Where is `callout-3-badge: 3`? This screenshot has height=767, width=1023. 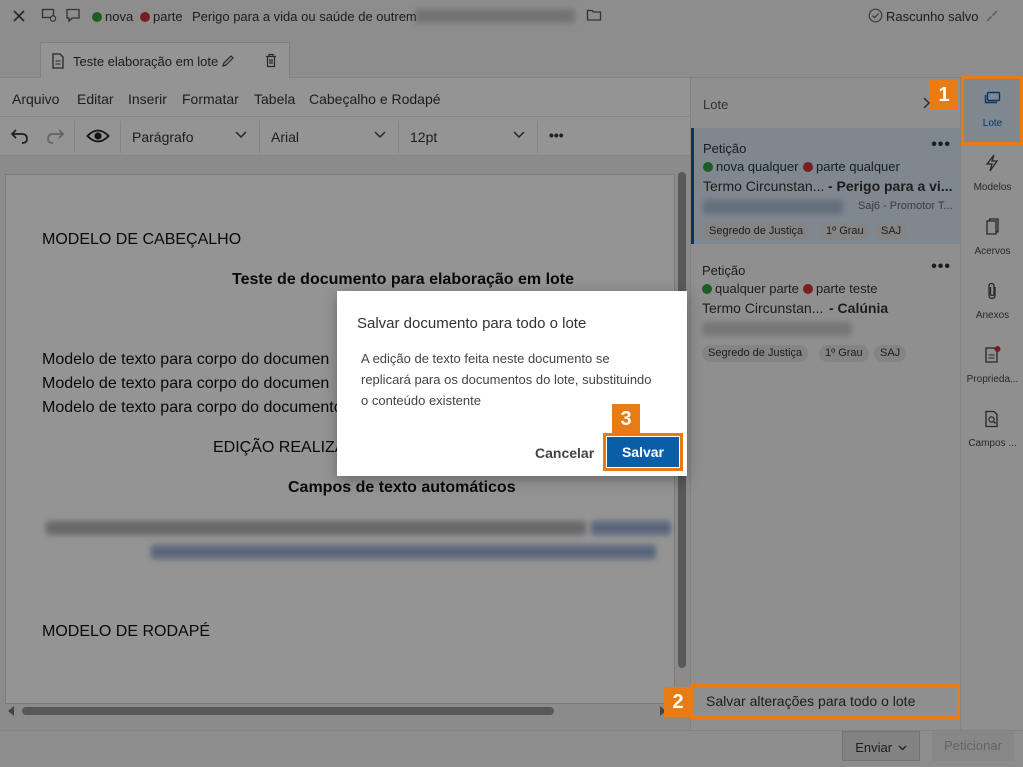
callout-3-badge: 3 is located at coordinates (626, 419).